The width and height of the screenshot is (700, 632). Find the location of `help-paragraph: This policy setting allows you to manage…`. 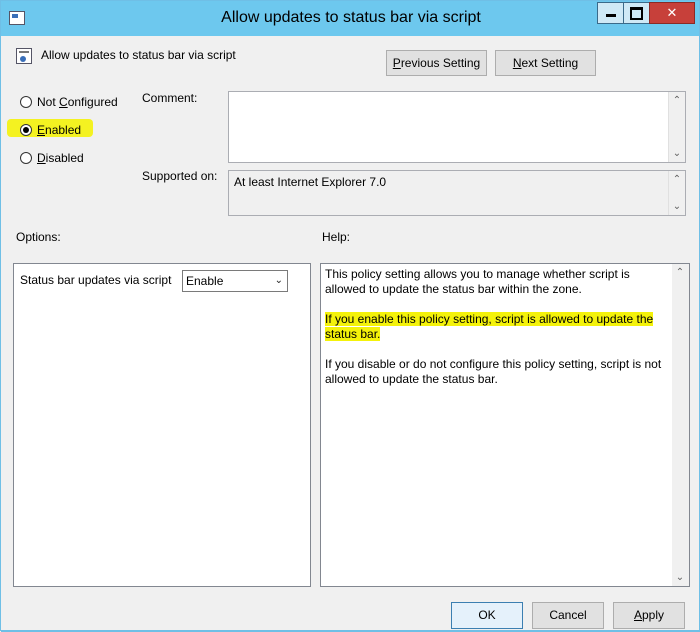

help-paragraph: This policy setting allows you to manage… is located at coordinates (477, 281).